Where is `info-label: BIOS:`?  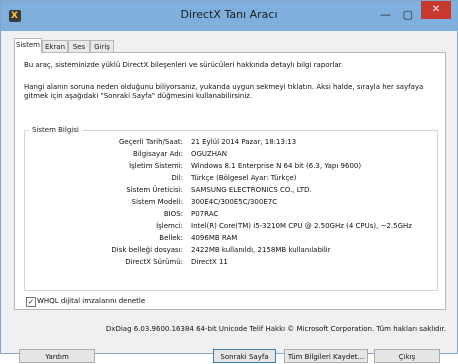
info-label: BIOS: is located at coordinates (173, 214).